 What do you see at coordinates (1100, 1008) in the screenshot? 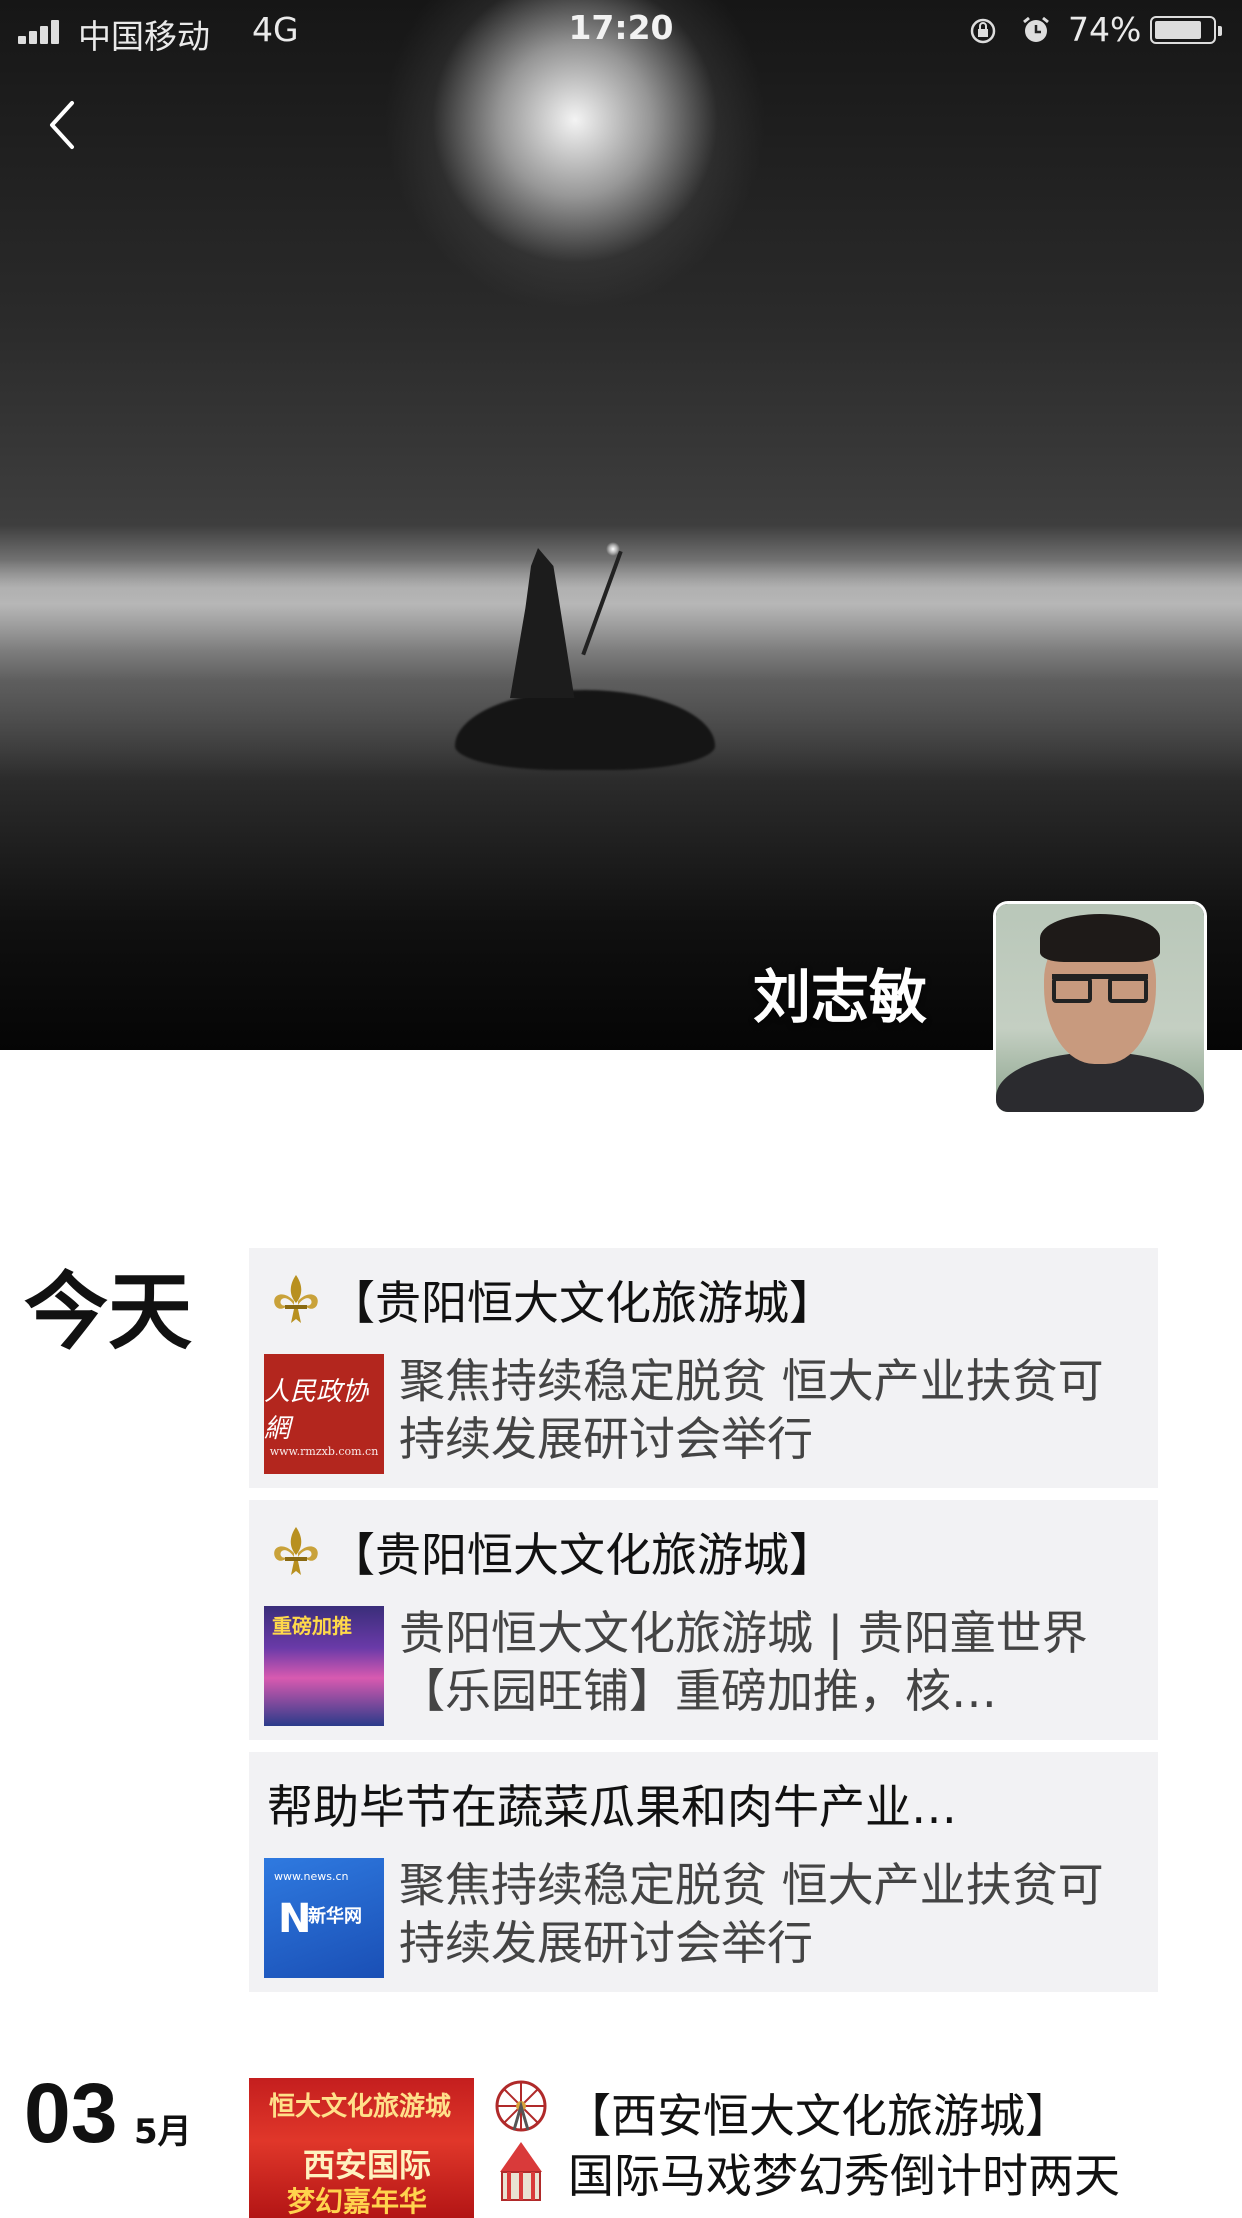
I see `avatar` at bounding box center [1100, 1008].